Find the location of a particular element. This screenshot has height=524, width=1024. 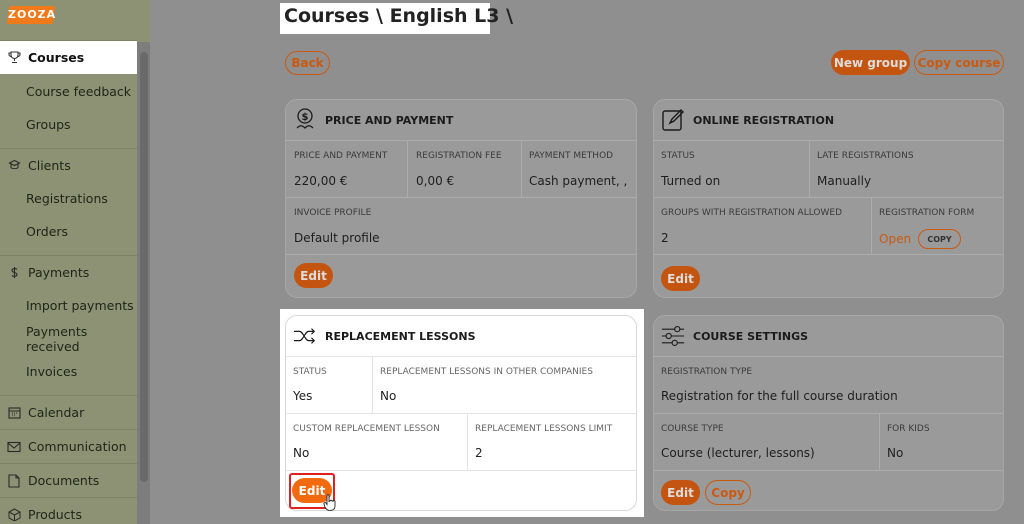

sidebar-item-clients: Clients is located at coordinates (68, 165).